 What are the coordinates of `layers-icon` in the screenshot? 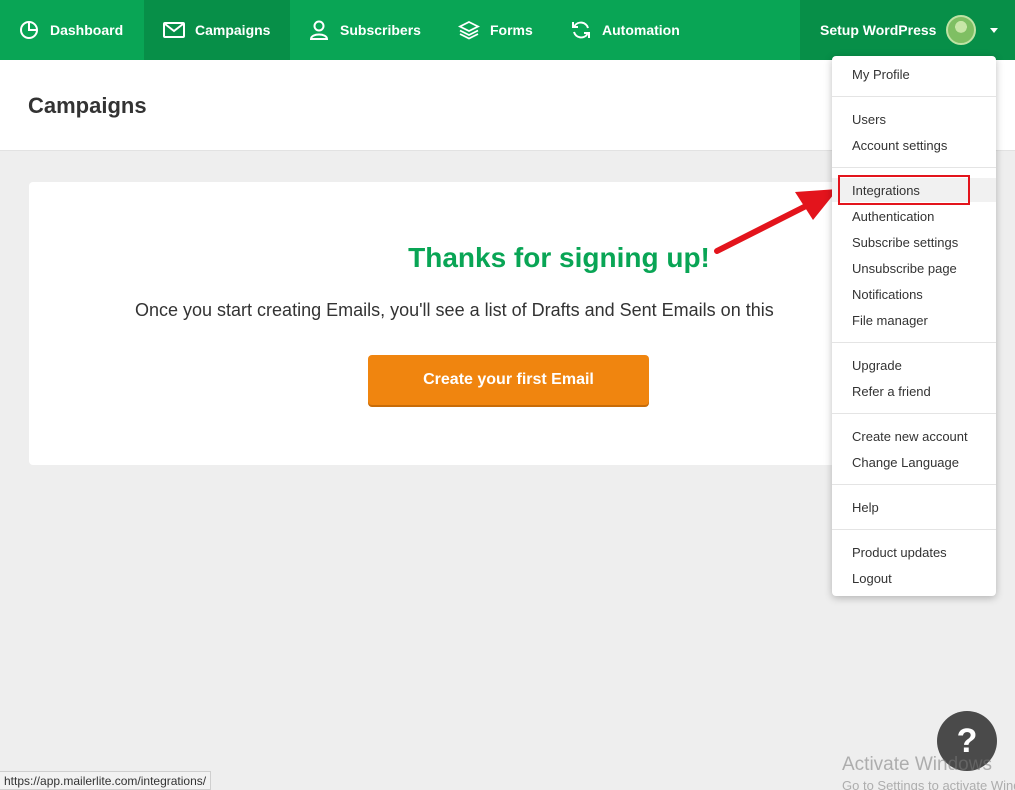 It's located at (469, 30).